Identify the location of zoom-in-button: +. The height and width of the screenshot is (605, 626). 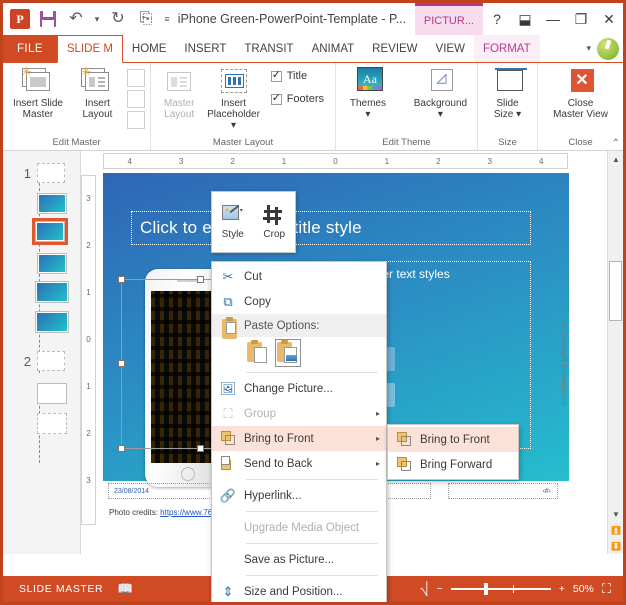
(562, 589).